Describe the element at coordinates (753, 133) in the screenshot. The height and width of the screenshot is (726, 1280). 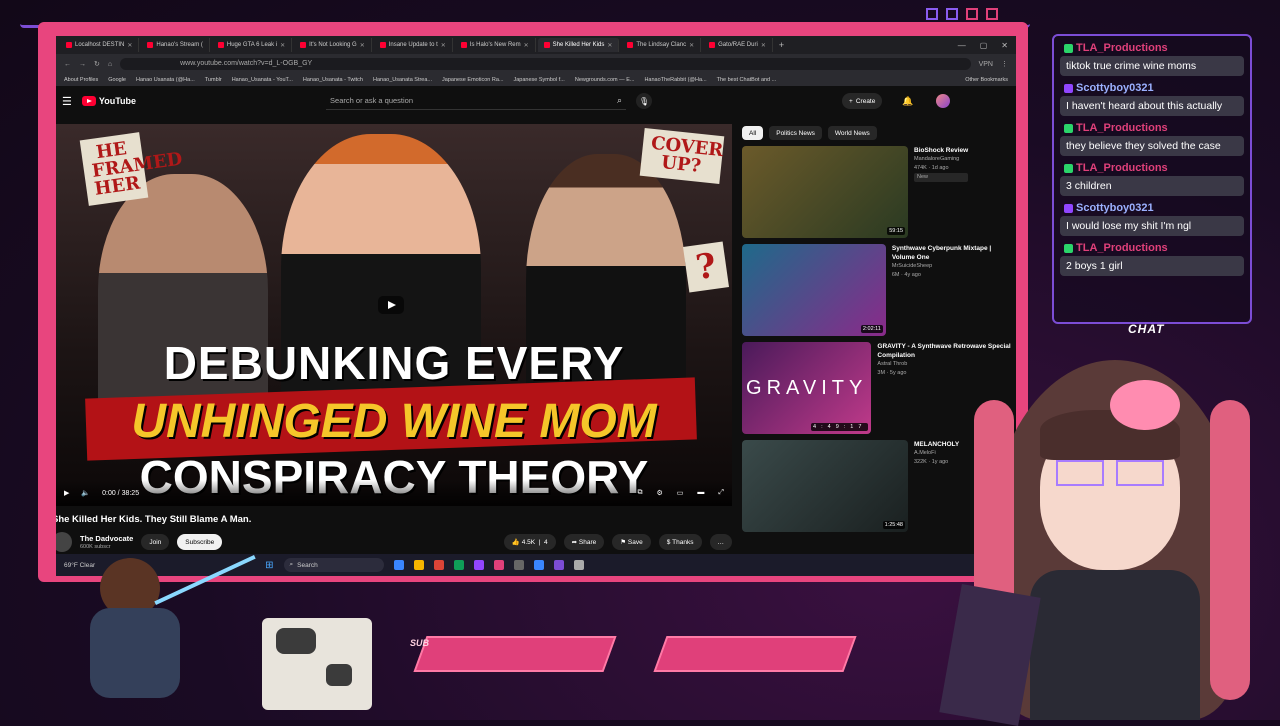
I see `chip-all: All` at that location.